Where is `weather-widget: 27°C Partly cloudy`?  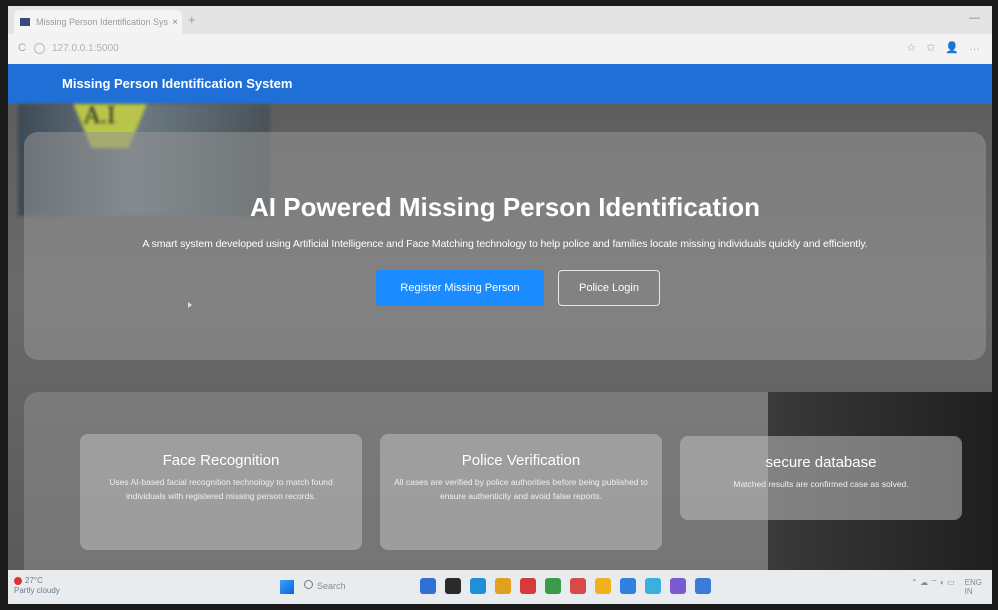
weather-widget: 27°C Partly cloudy is located at coordinates (37, 586).